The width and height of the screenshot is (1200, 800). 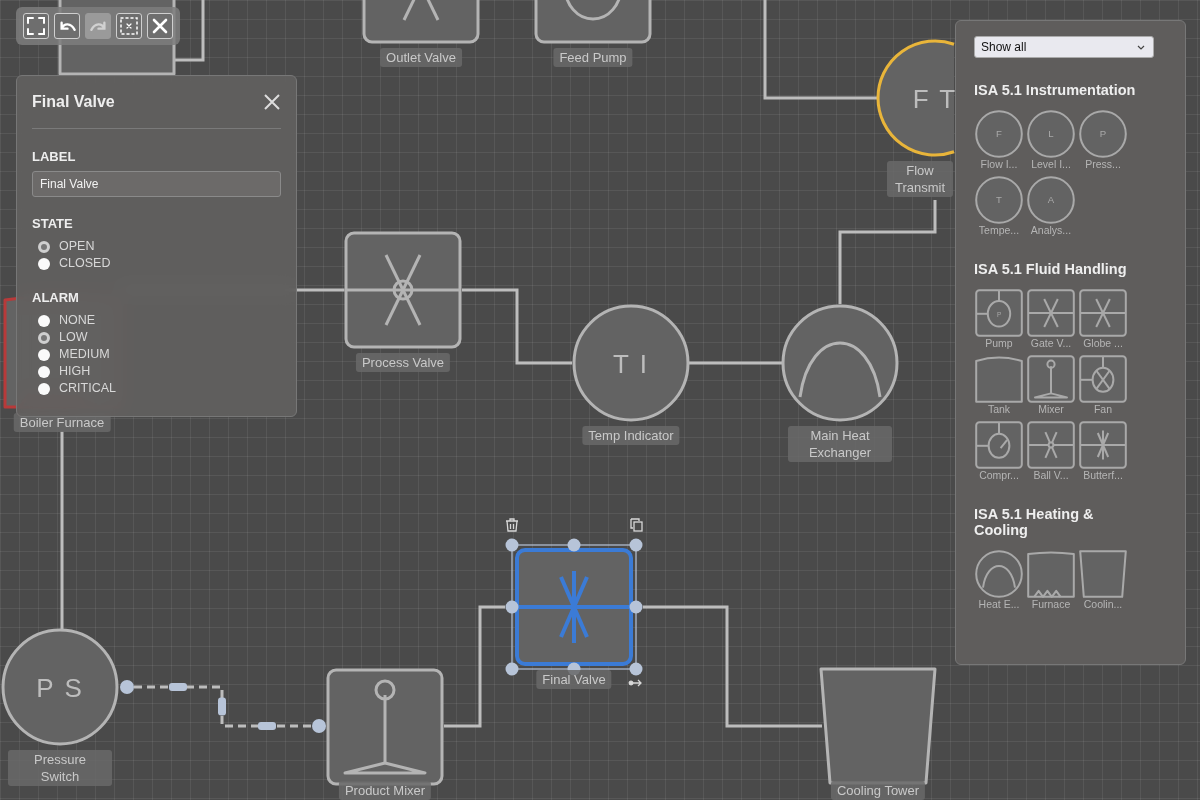 I want to click on radio-option: CRITICAL, so click(x=159, y=388).